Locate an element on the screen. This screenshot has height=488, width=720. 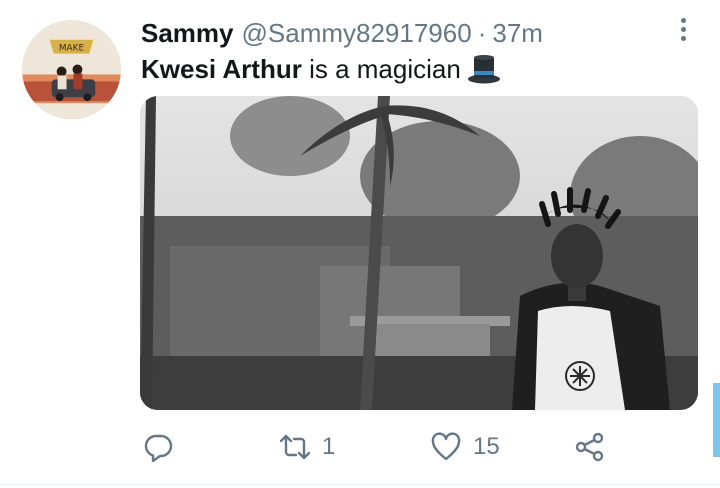
retweet-button: 1 is located at coordinates (307, 447).